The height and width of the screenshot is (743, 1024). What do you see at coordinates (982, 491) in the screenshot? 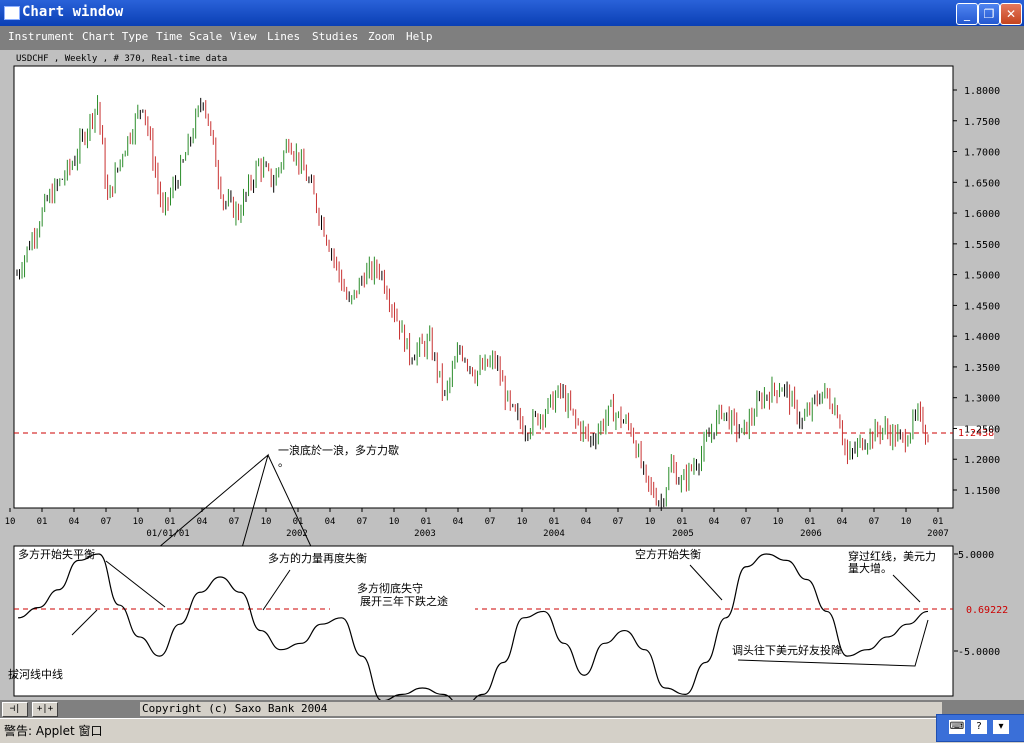
I see `y-tick-label: 1.1500` at bounding box center [982, 491].